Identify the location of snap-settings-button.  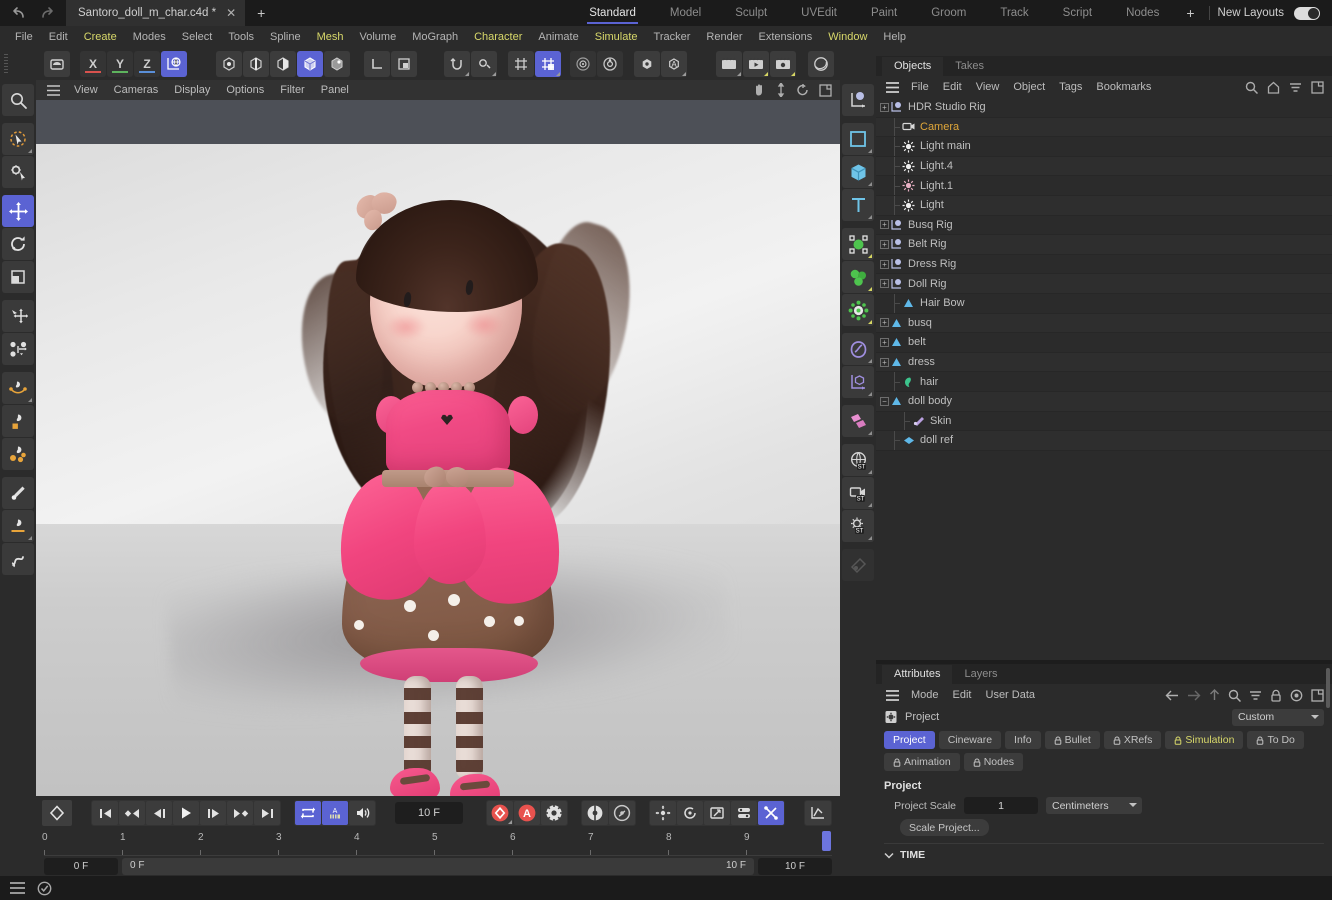
(548, 64).